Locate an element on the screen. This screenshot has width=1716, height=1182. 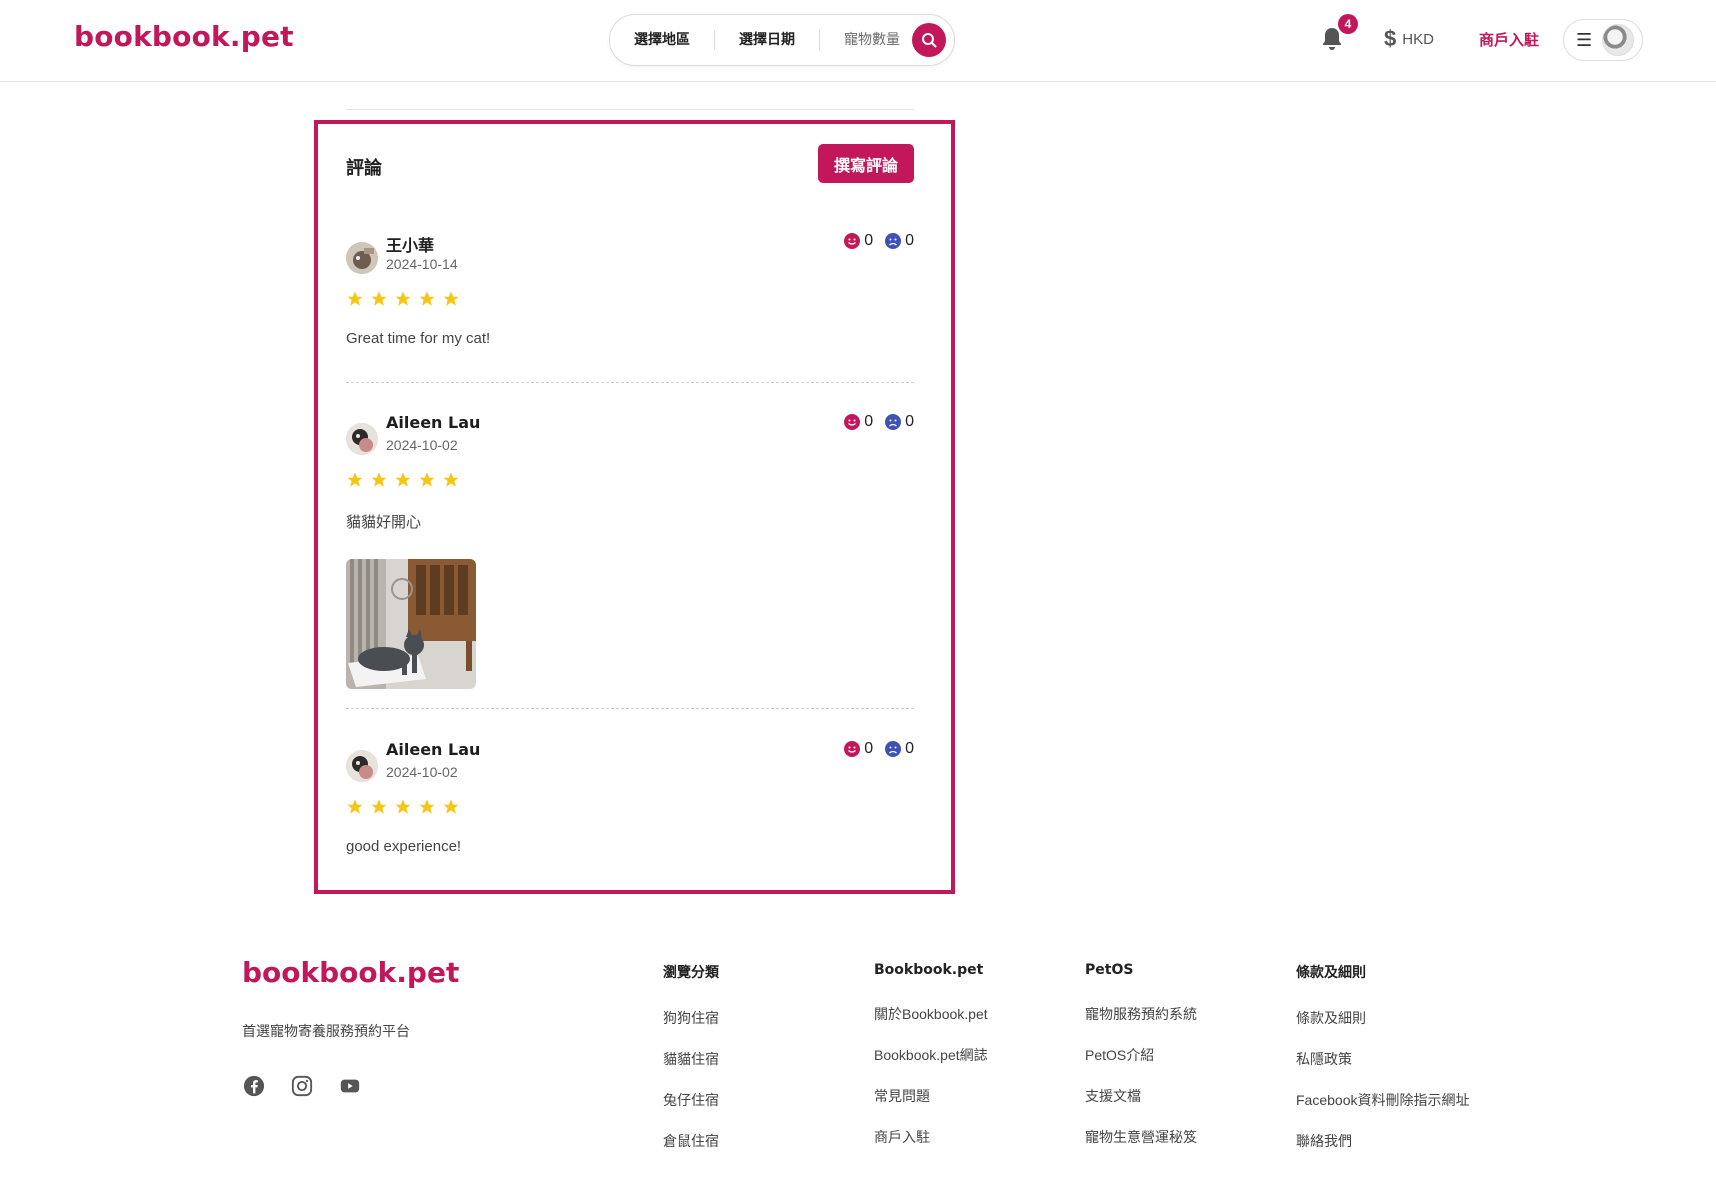
dollar-icon: $ is located at coordinates (1390, 38).